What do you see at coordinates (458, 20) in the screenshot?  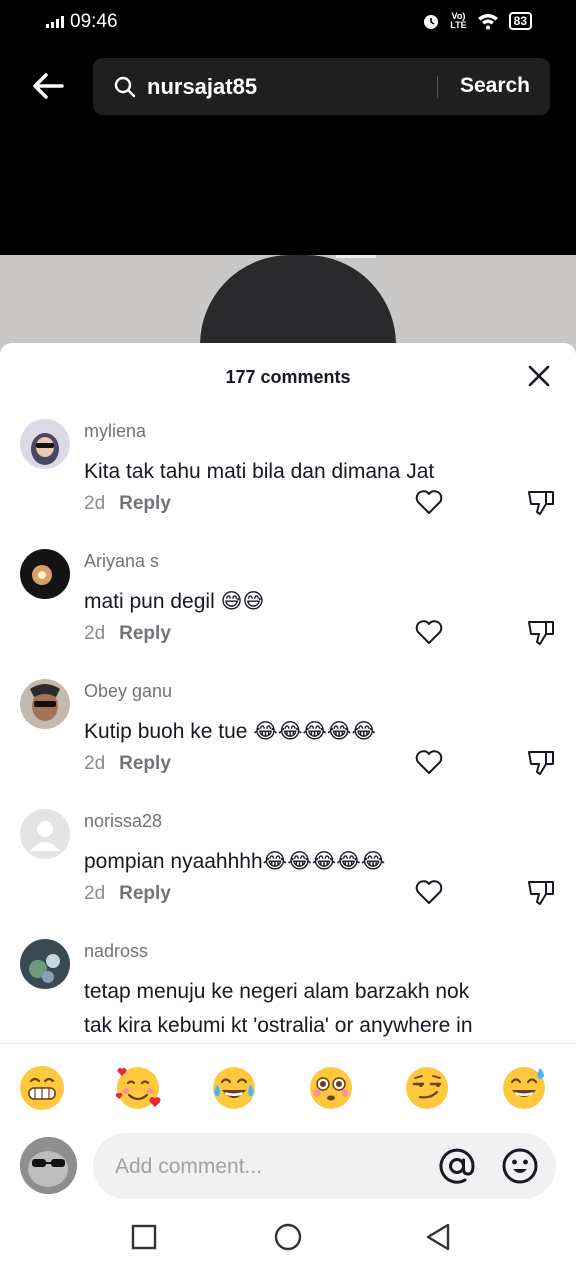 I see `volte-icon: Vo) LTE` at bounding box center [458, 20].